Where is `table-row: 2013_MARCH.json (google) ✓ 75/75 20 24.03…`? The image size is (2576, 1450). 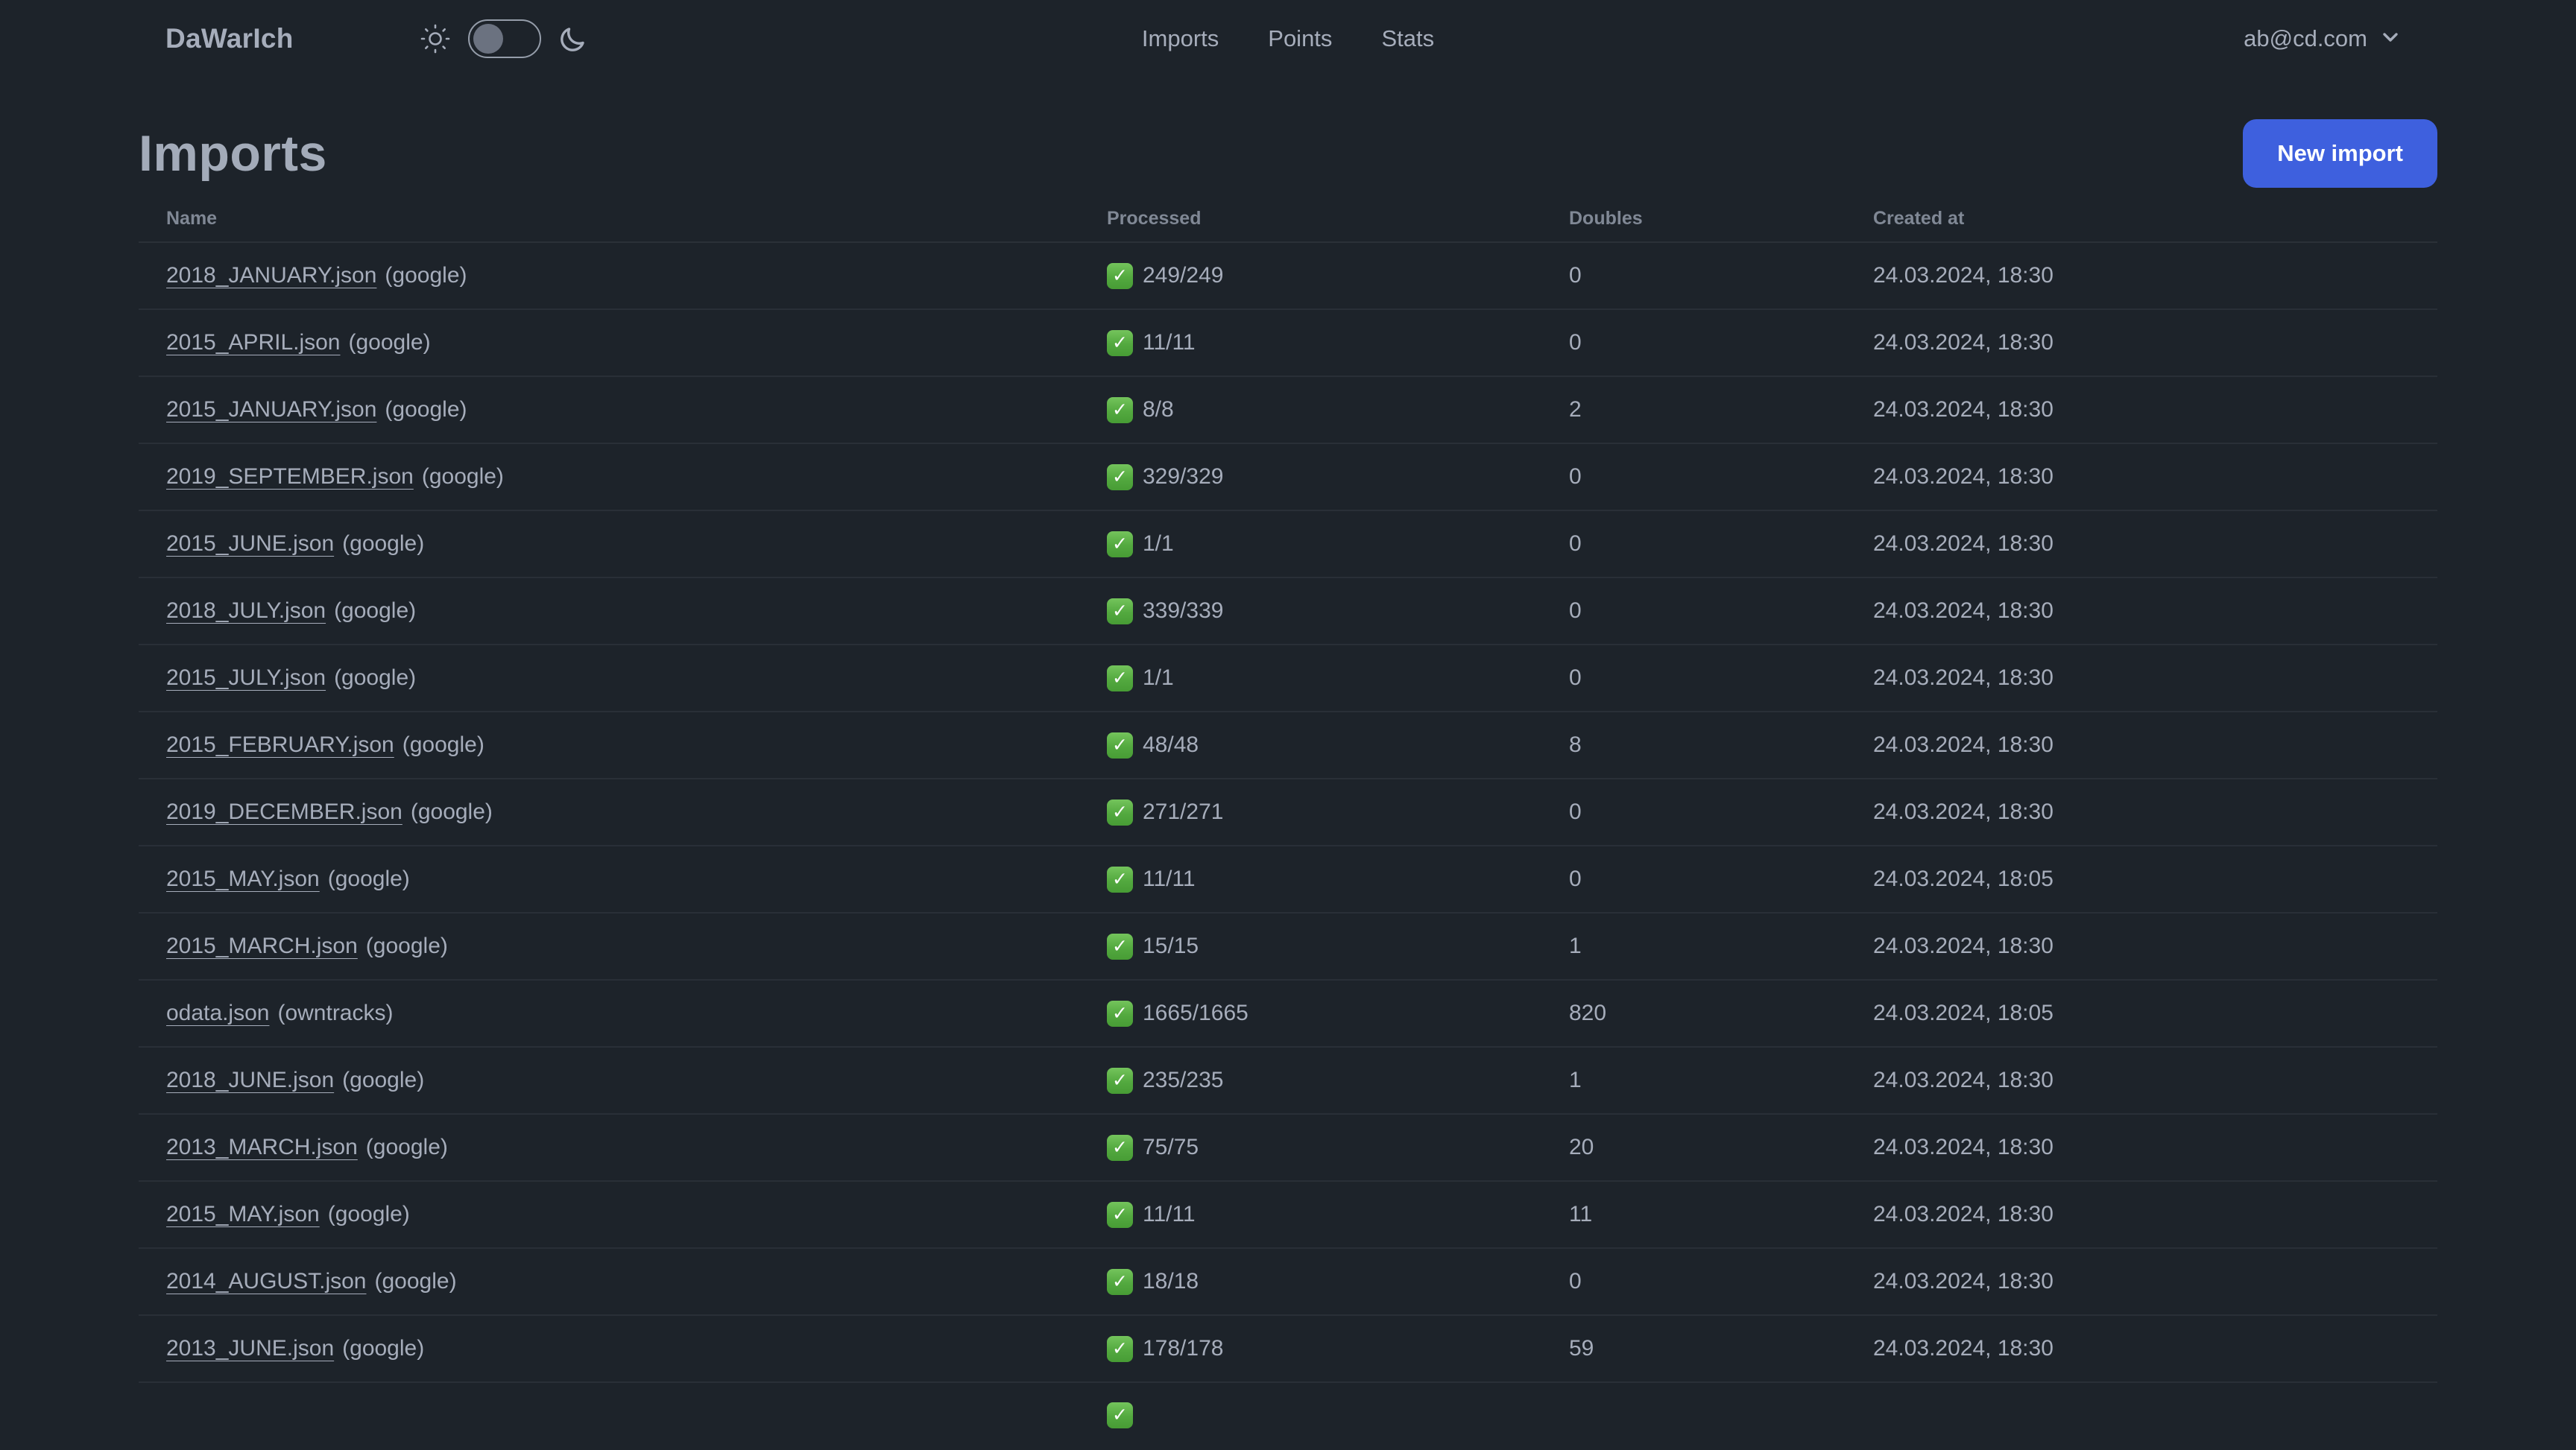 table-row: 2013_MARCH.json (google) ✓ 75/75 20 24.03… is located at coordinates (1288, 1148).